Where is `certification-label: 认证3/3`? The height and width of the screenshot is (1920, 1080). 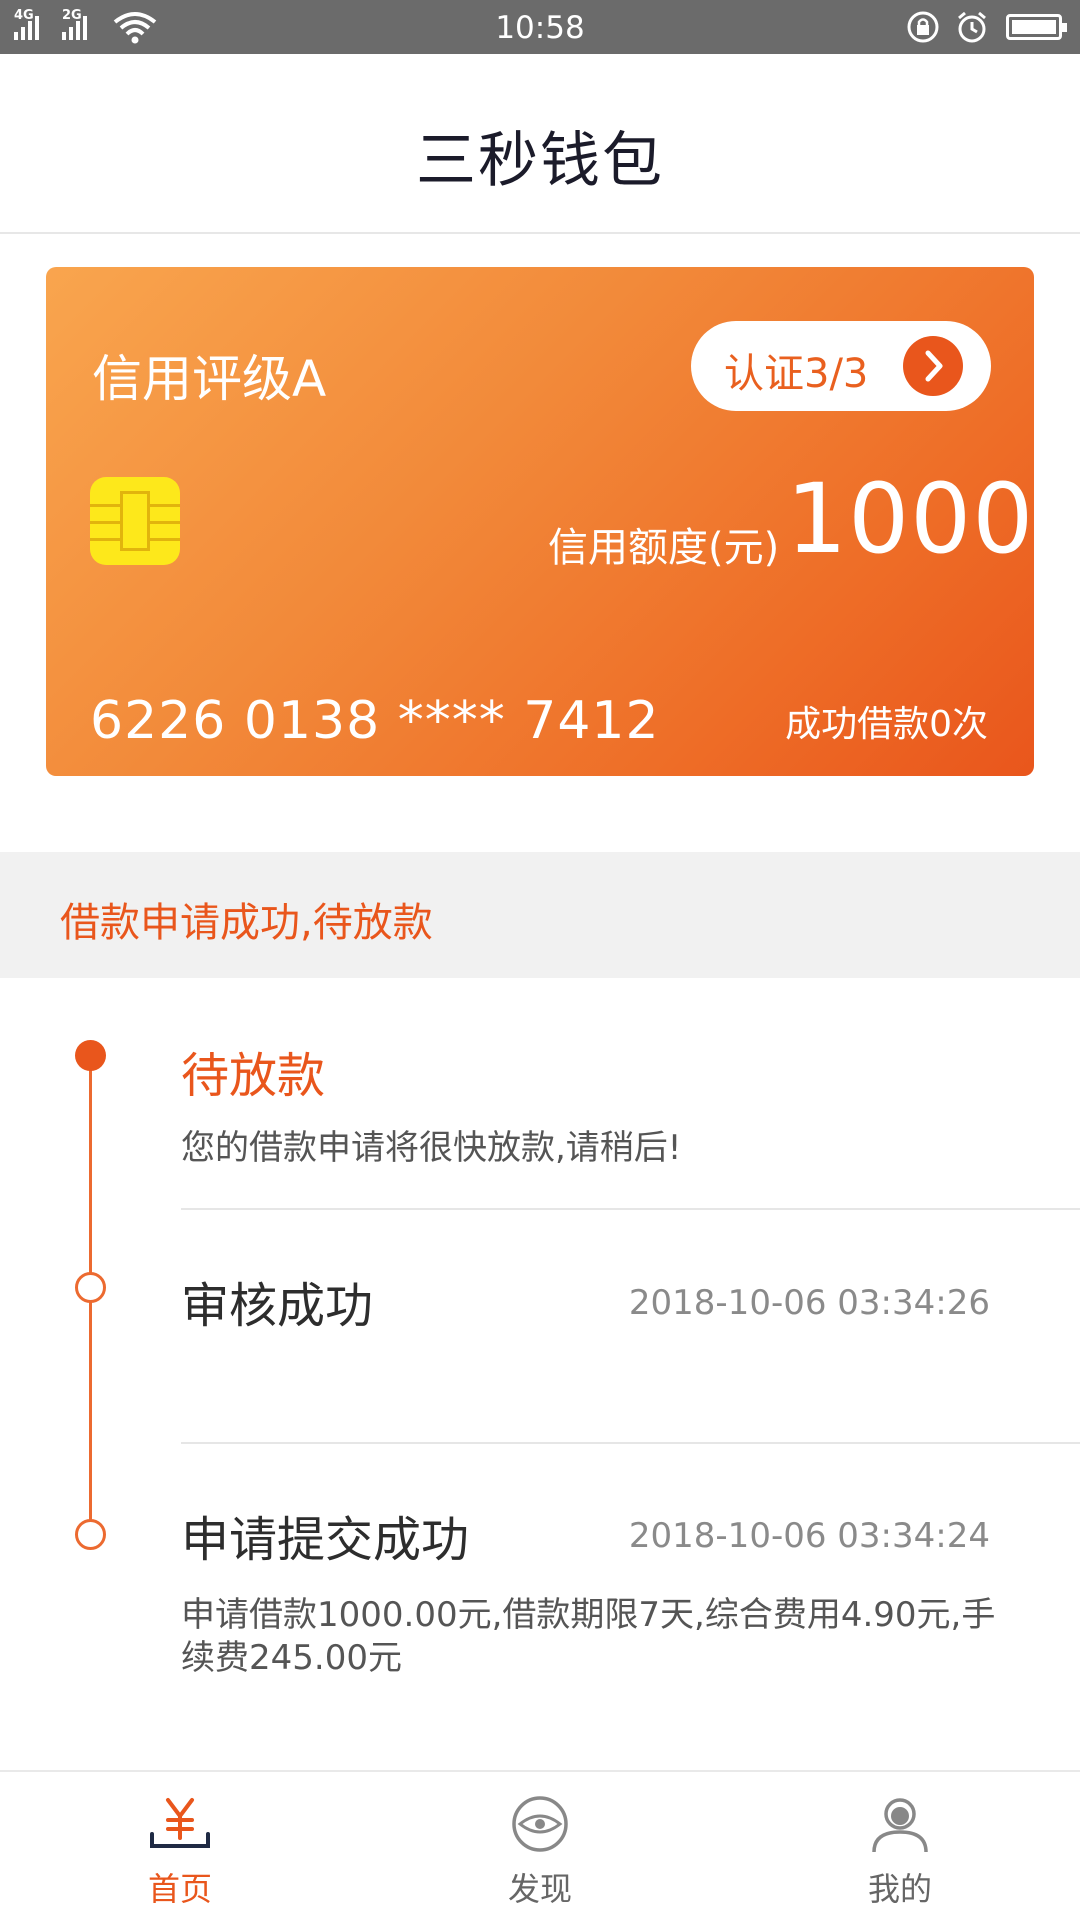
certification-label: 认证3/3 is located at coordinates (796, 374).